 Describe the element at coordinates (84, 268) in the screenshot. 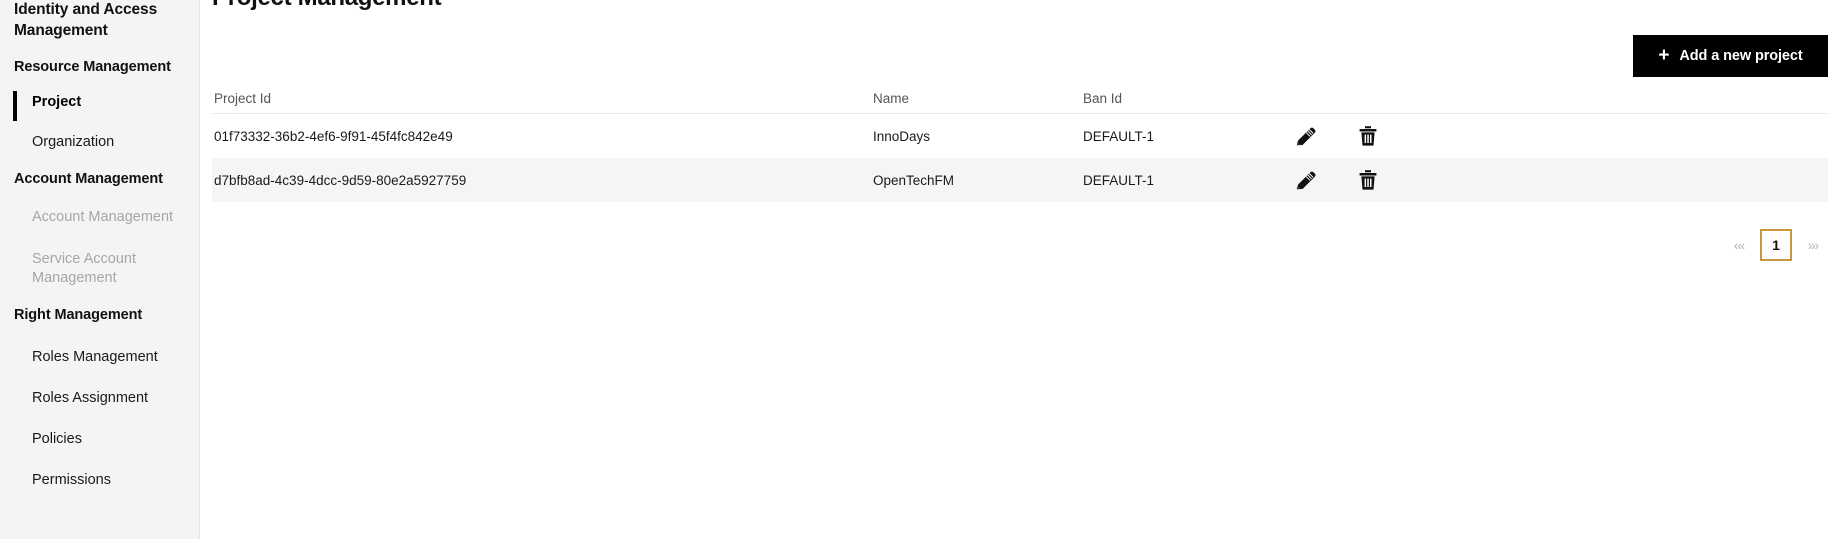

I see `sidebar-item-label: Service Account Management` at that location.